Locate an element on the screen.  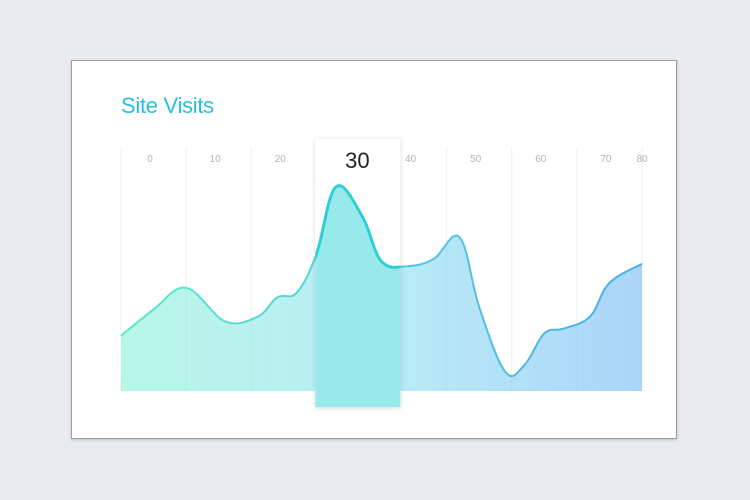
x-tick-label-80: 80 is located at coordinates (642, 159).